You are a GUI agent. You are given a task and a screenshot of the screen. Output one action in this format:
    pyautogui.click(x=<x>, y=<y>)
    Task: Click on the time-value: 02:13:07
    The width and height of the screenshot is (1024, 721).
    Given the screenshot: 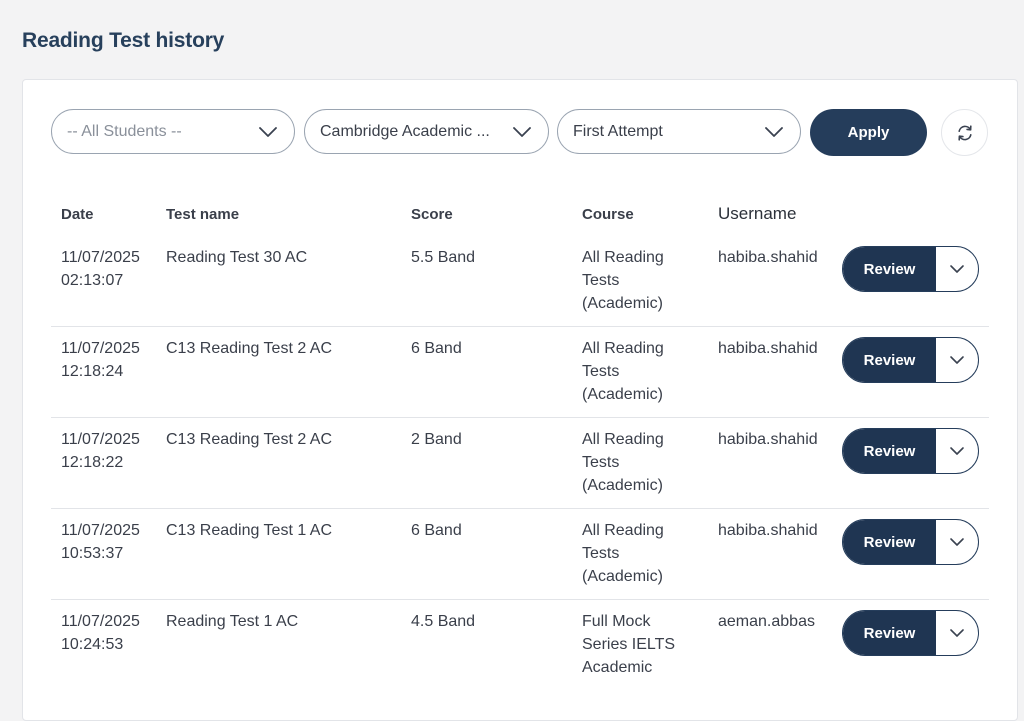 What is the action you would take?
    pyautogui.click(x=92, y=280)
    